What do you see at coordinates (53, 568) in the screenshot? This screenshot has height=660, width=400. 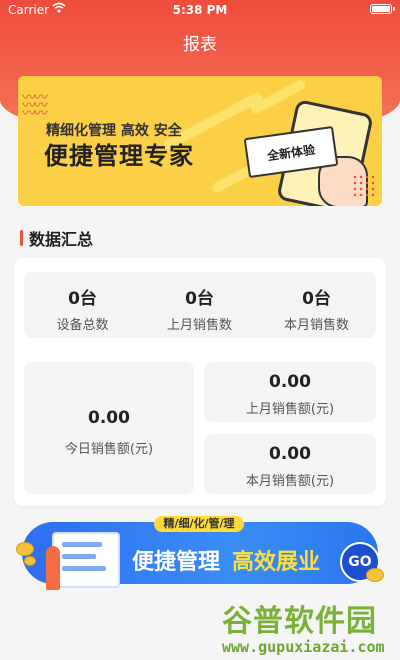 I see `person-illustration-icon` at bounding box center [53, 568].